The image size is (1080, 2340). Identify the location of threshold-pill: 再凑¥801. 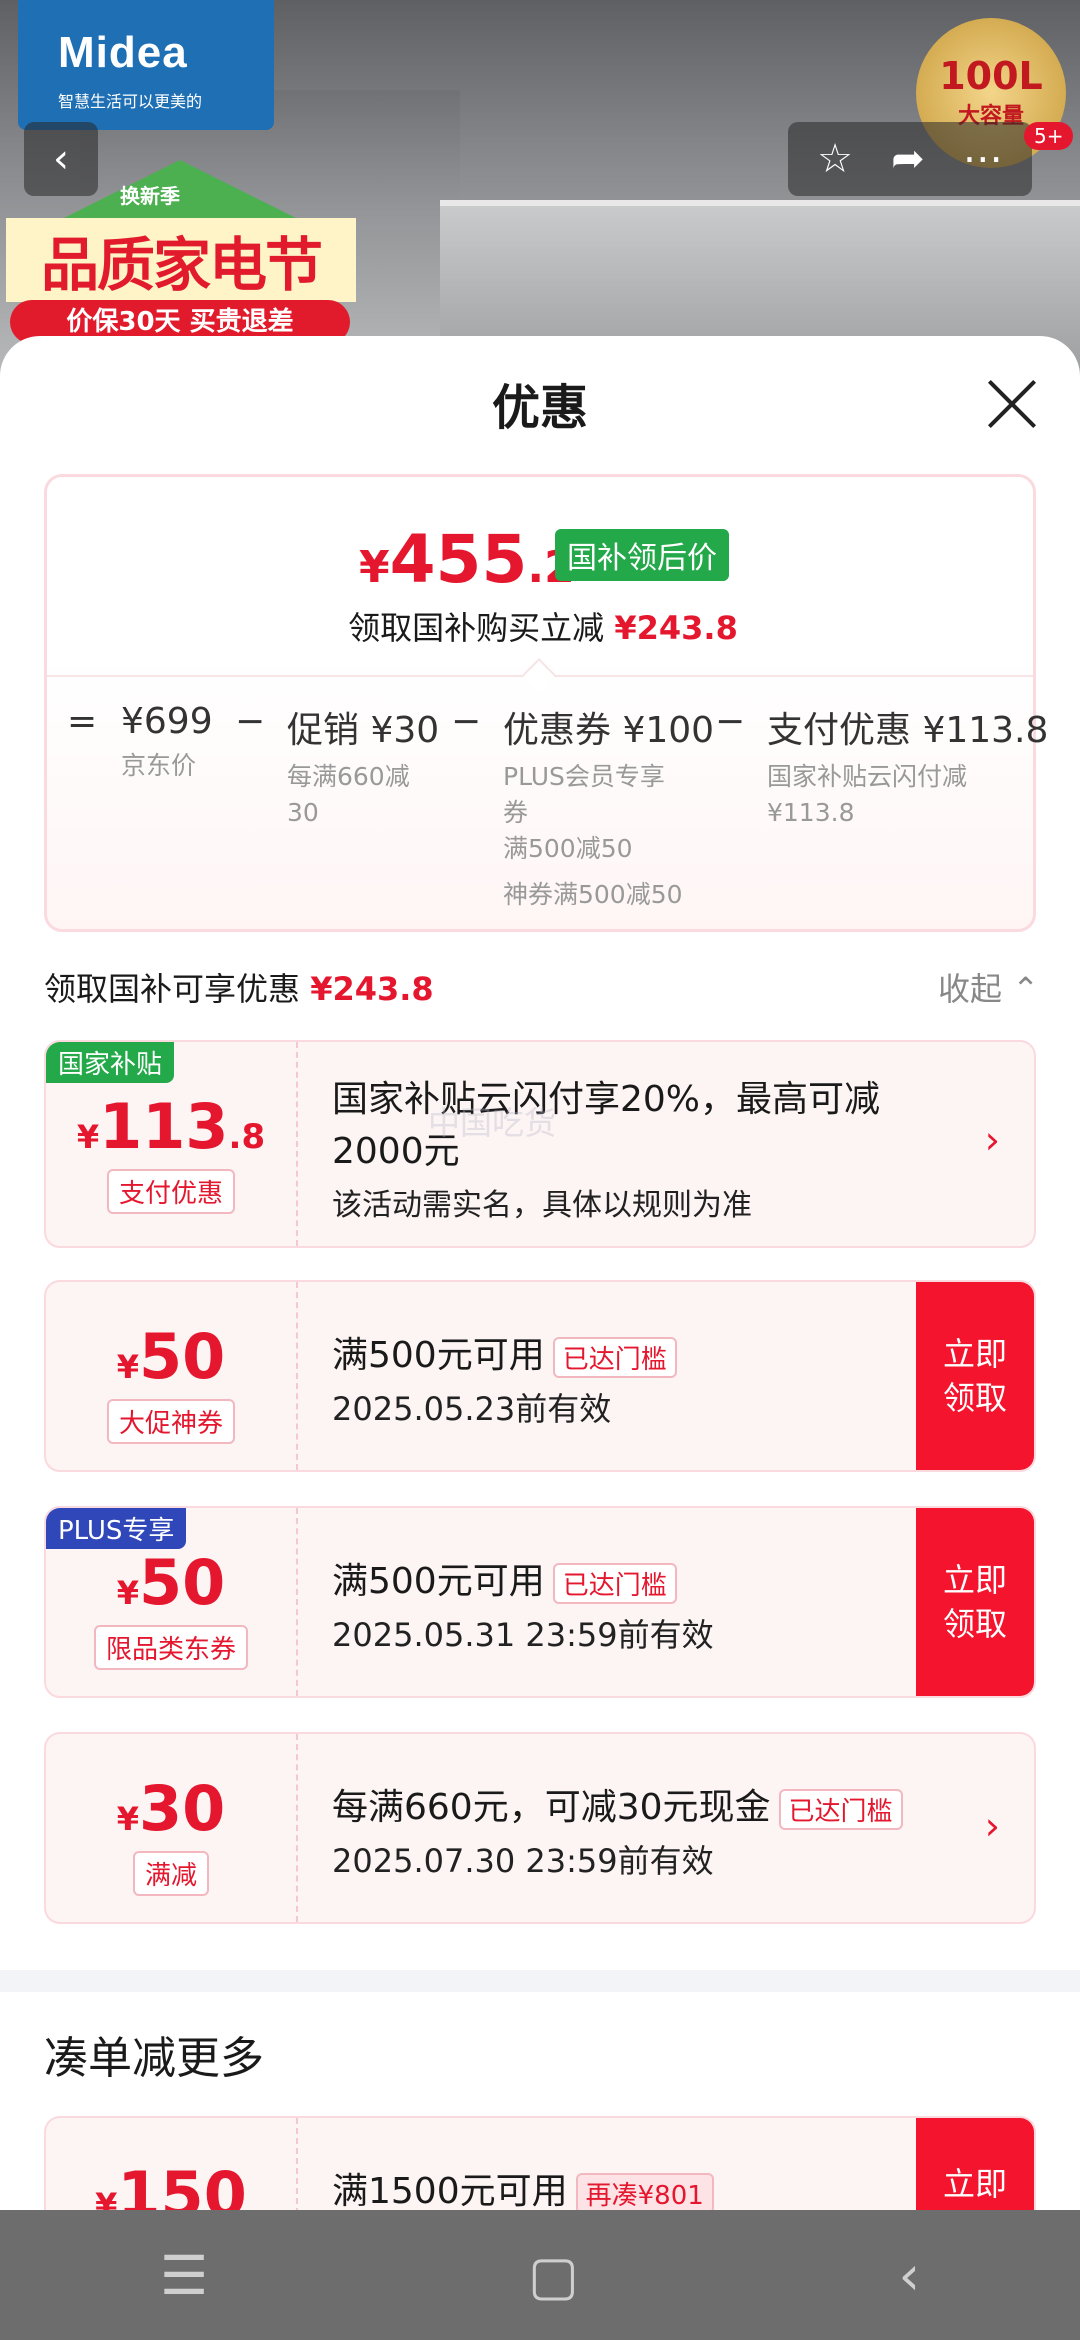
(644, 2191).